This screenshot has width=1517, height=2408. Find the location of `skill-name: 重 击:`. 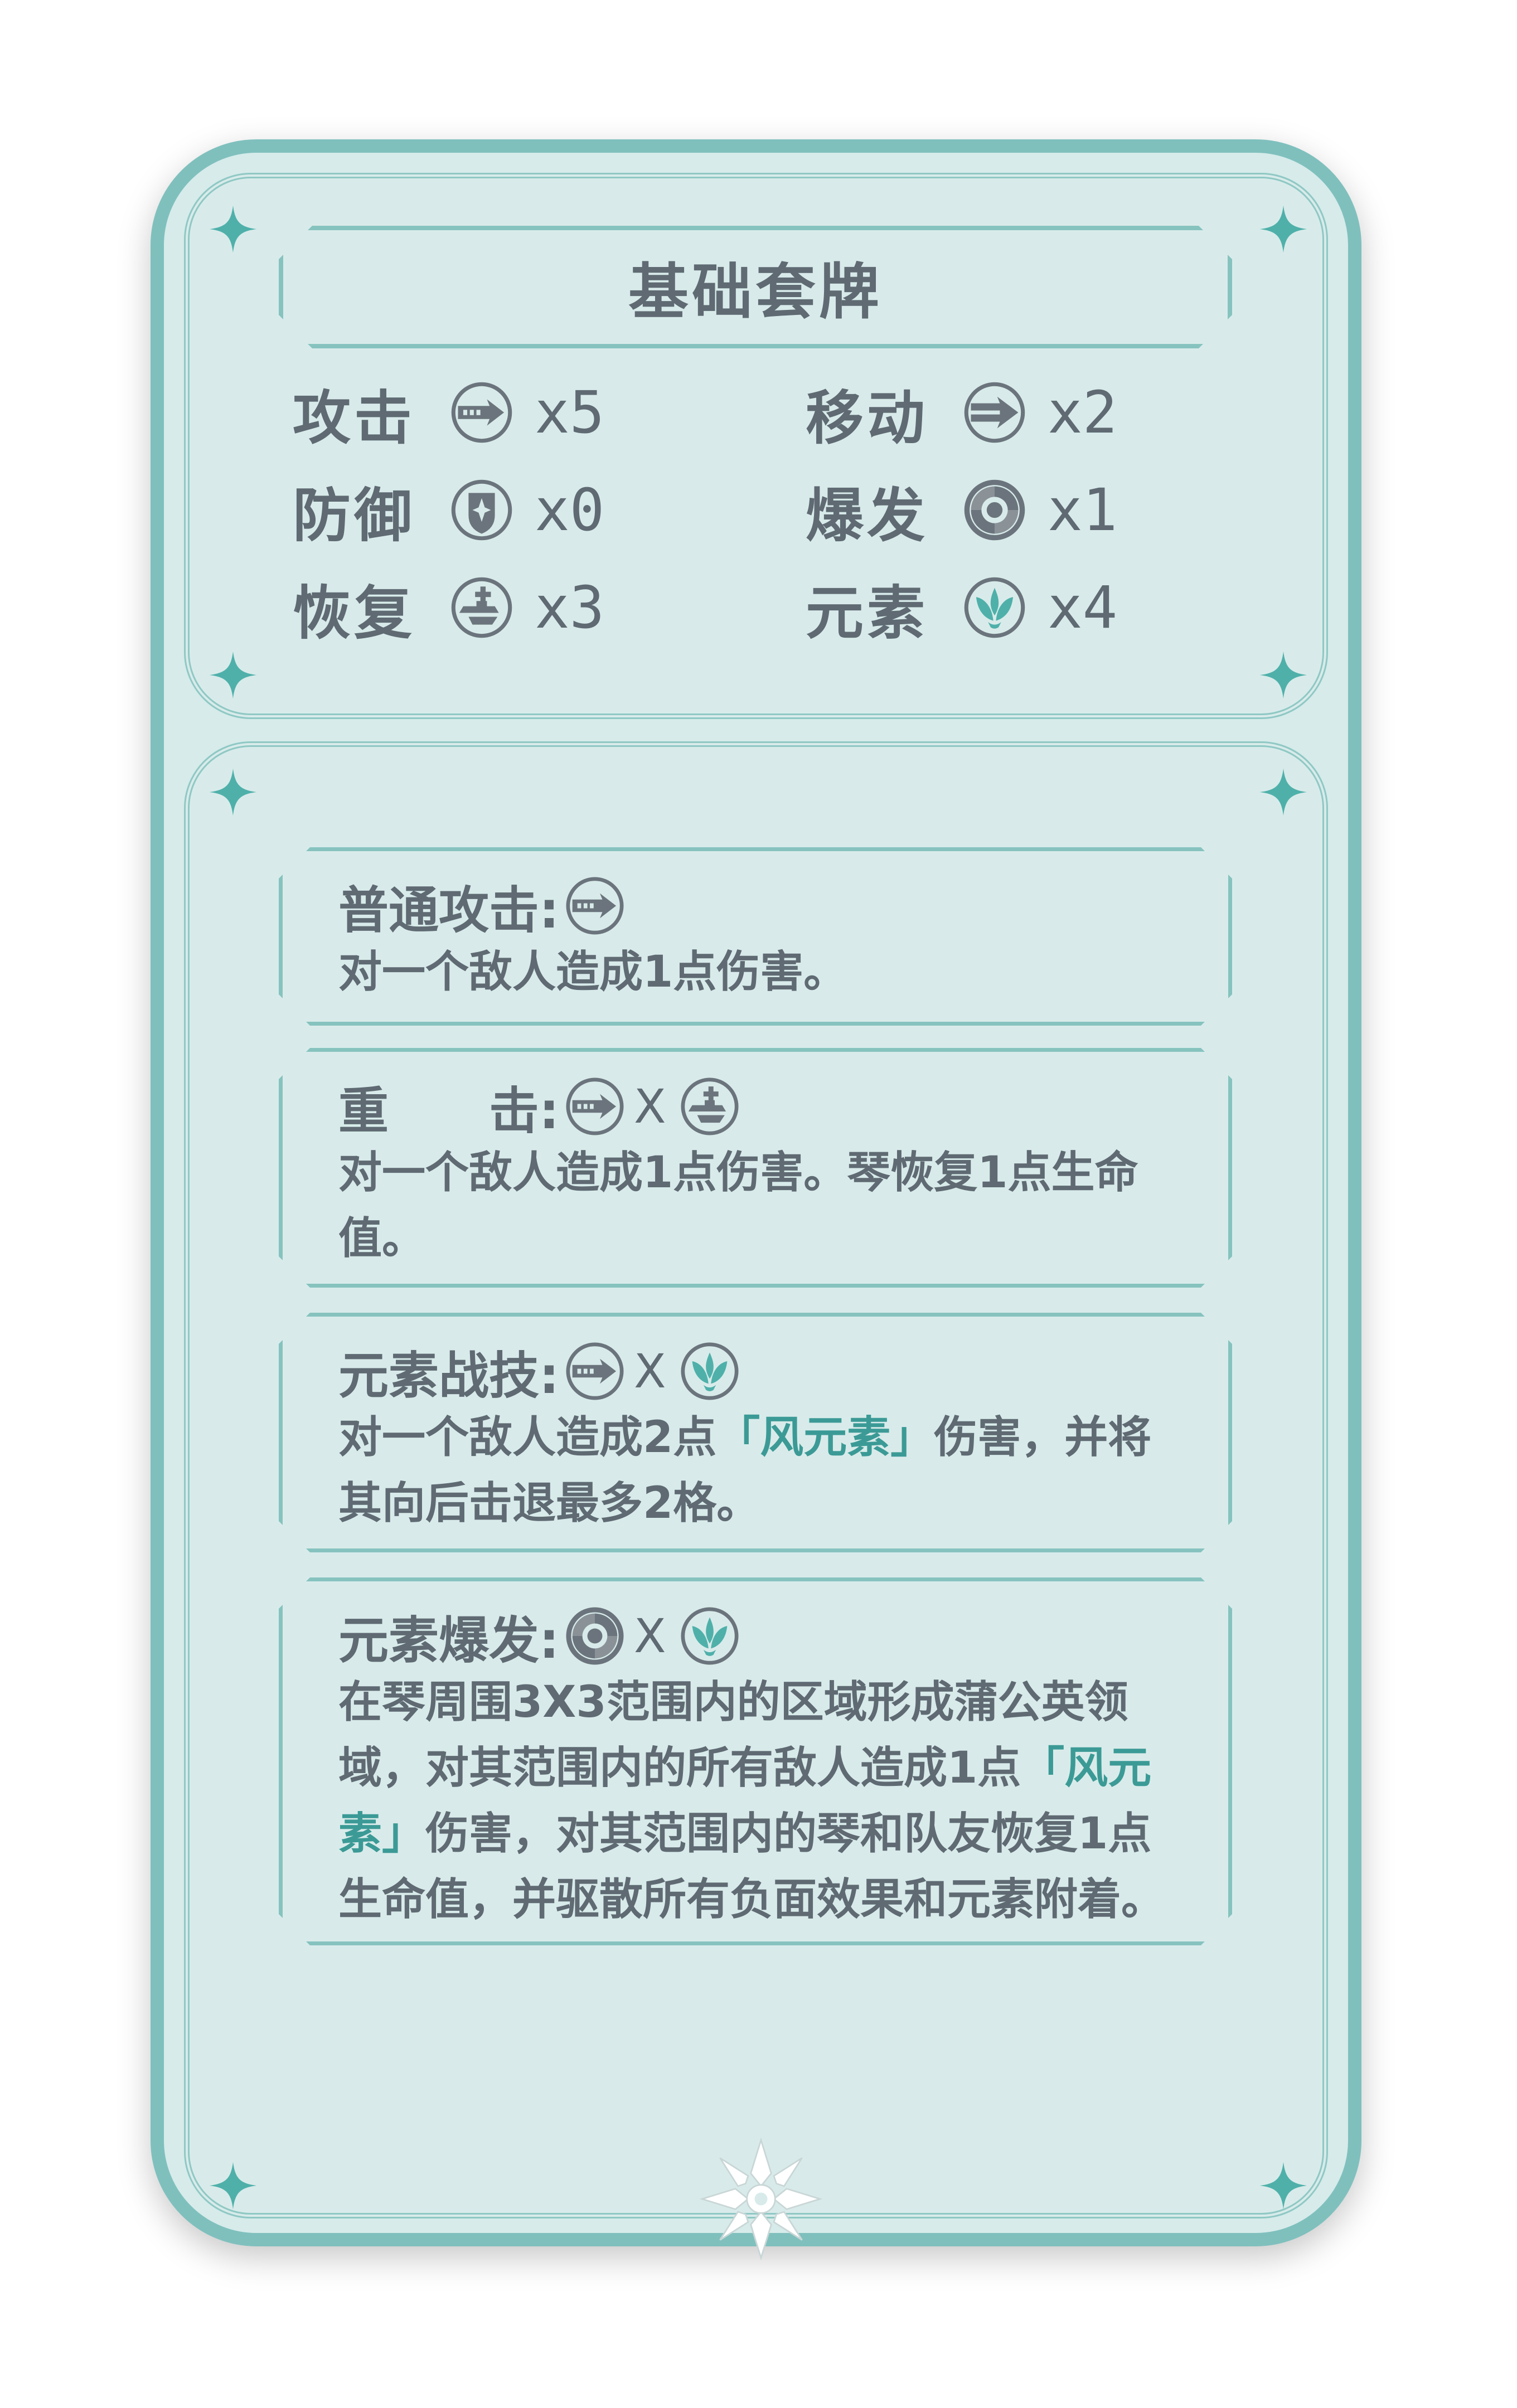

skill-name: 重 击: is located at coordinates (448, 1111).